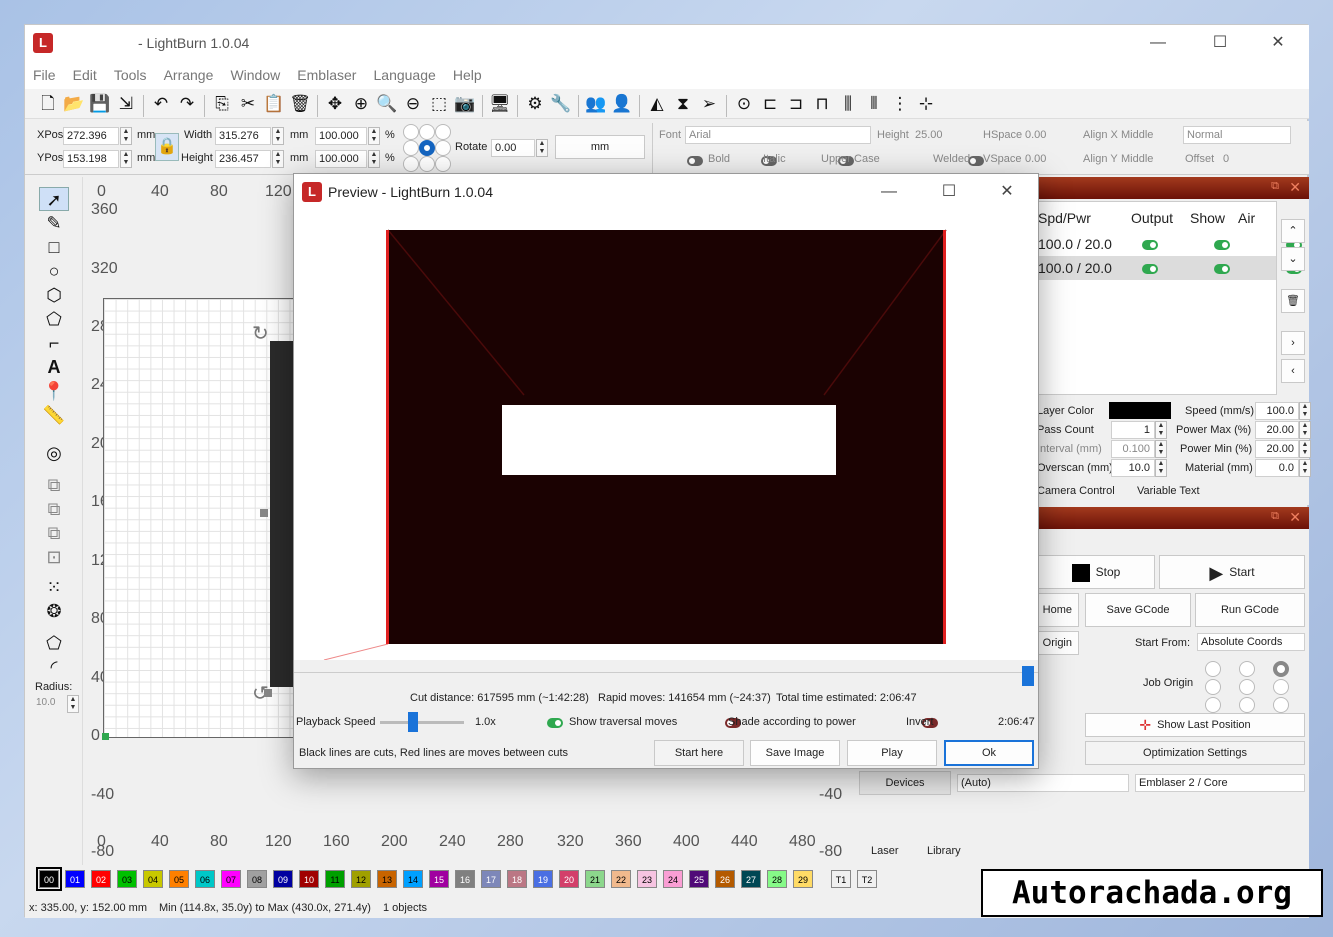  I want to click on color-swatch-00: 00, so click(49, 879).